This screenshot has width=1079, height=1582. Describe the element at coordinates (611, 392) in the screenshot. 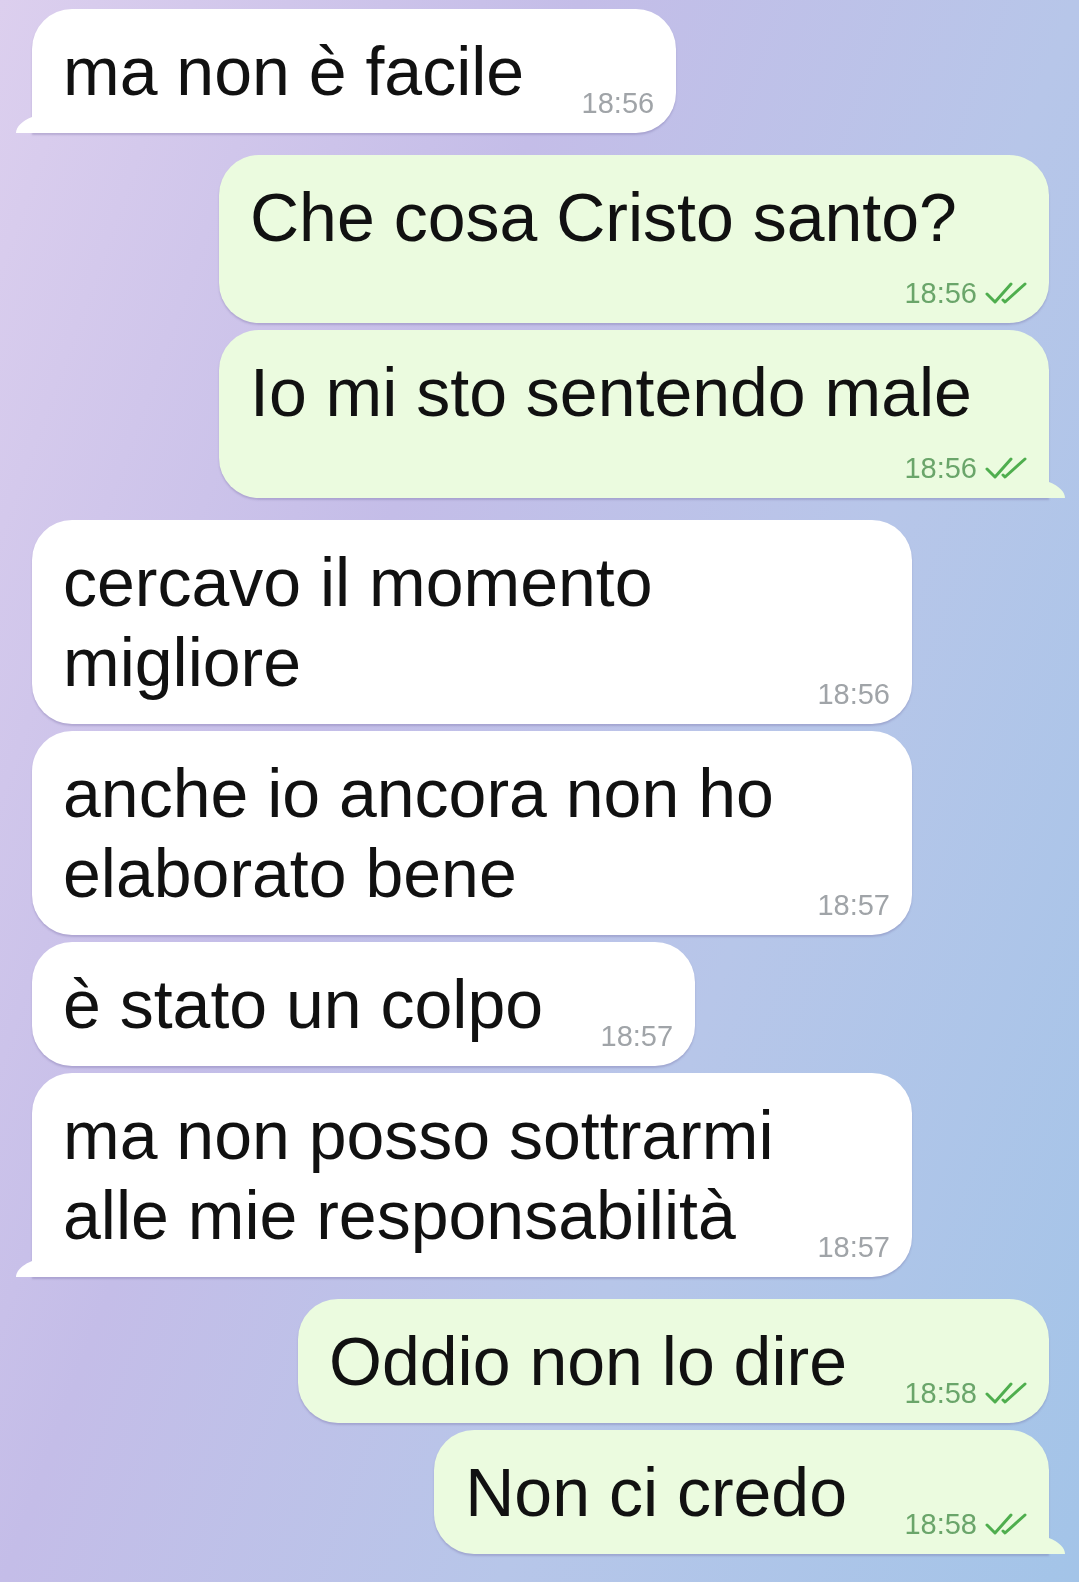

I see `message-text: Io mi sto sentendo male` at that location.